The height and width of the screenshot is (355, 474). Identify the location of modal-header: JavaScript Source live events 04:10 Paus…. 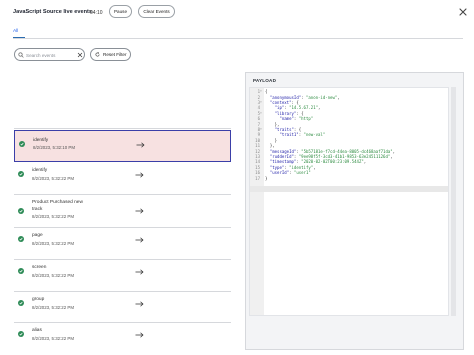
(237, 14).